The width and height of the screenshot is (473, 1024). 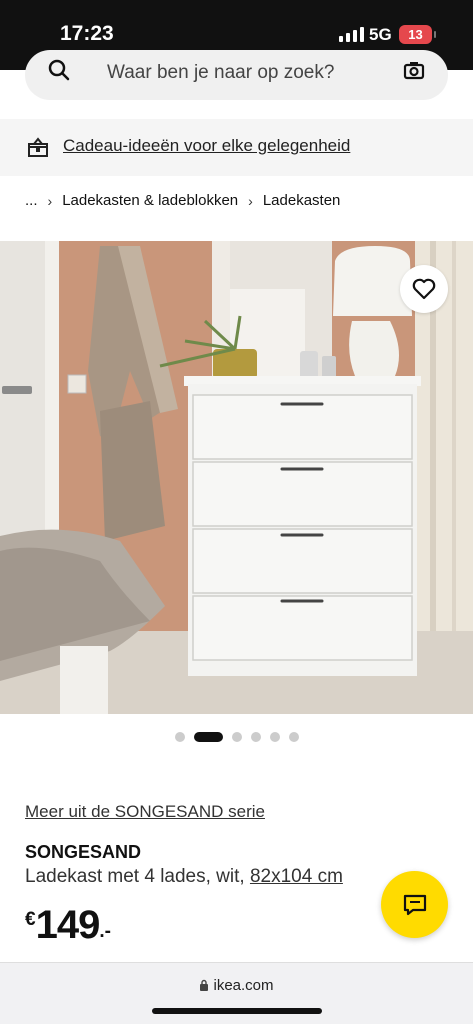 What do you see at coordinates (87, 33) in the screenshot?
I see `status-time: 17:23` at bounding box center [87, 33].